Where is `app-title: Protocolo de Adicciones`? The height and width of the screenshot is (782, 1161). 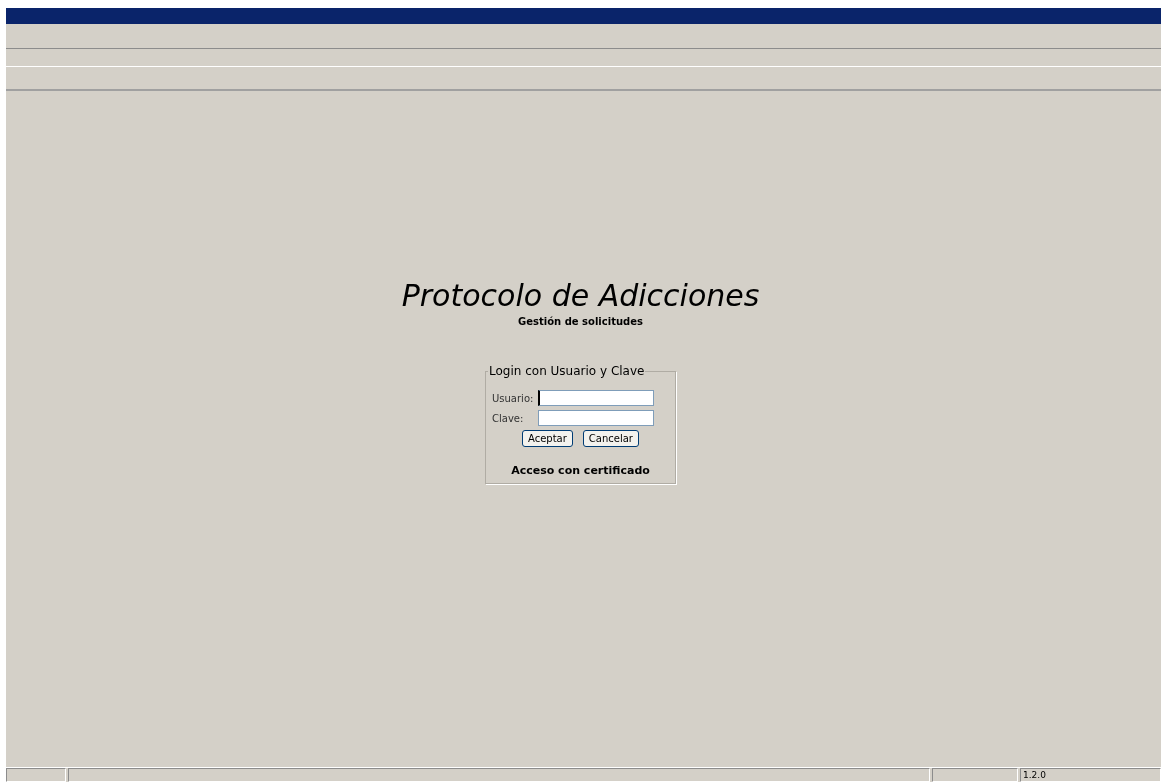 app-title: Protocolo de Adicciones is located at coordinates (580, 296).